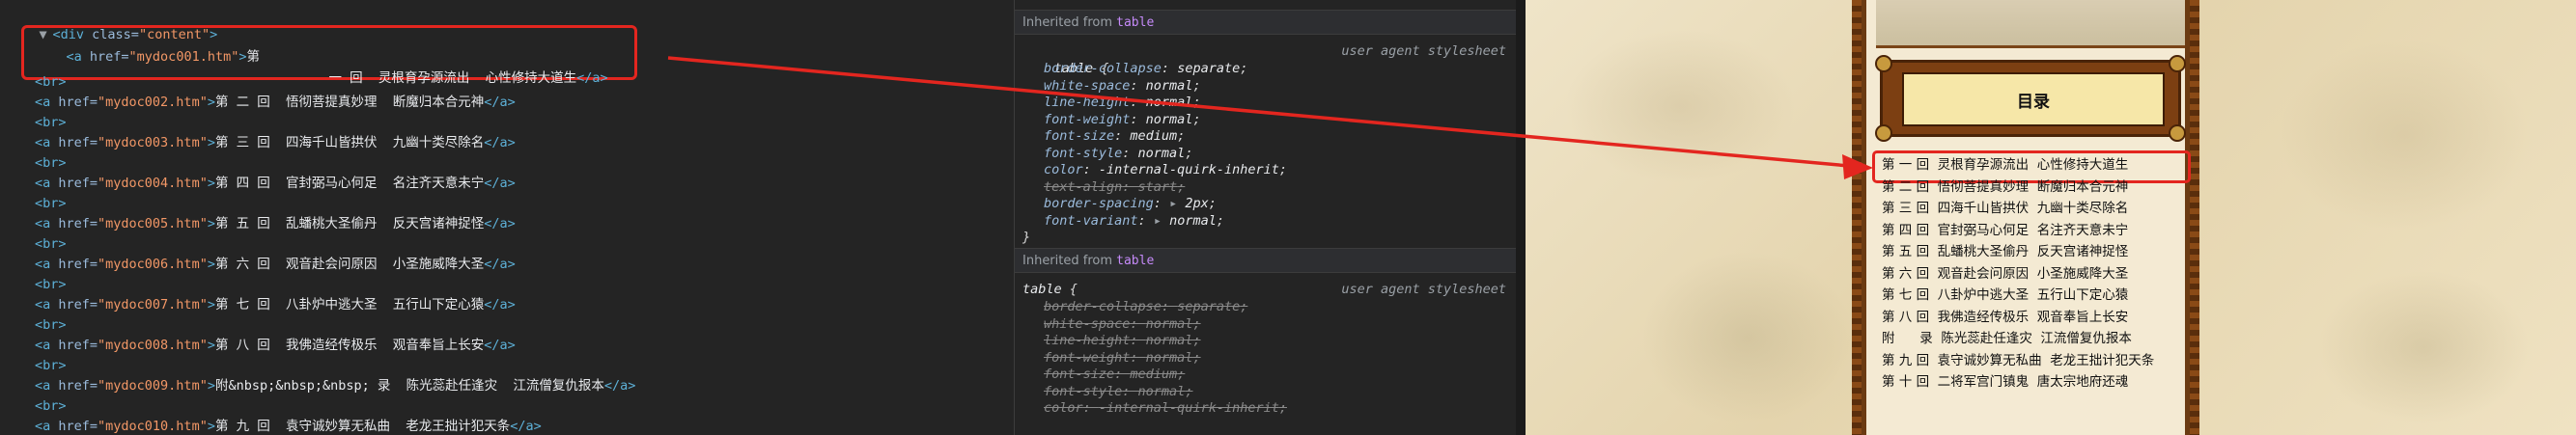 Image resolution: width=2576 pixels, height=435 pixels. What do you see at coordinates (78, 57) in the screenshot?
I see `tag-open: <a` at bounding box center [78, 57].